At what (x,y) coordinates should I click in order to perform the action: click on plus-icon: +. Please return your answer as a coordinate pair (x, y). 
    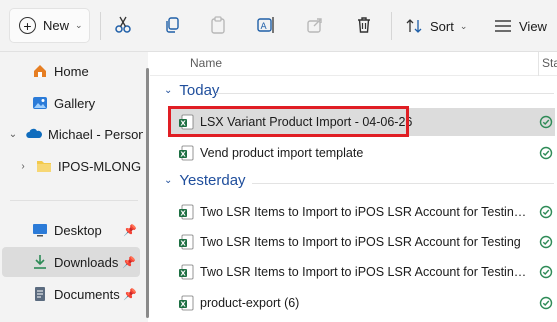
    Looking at the image, I should click on (27, 25).